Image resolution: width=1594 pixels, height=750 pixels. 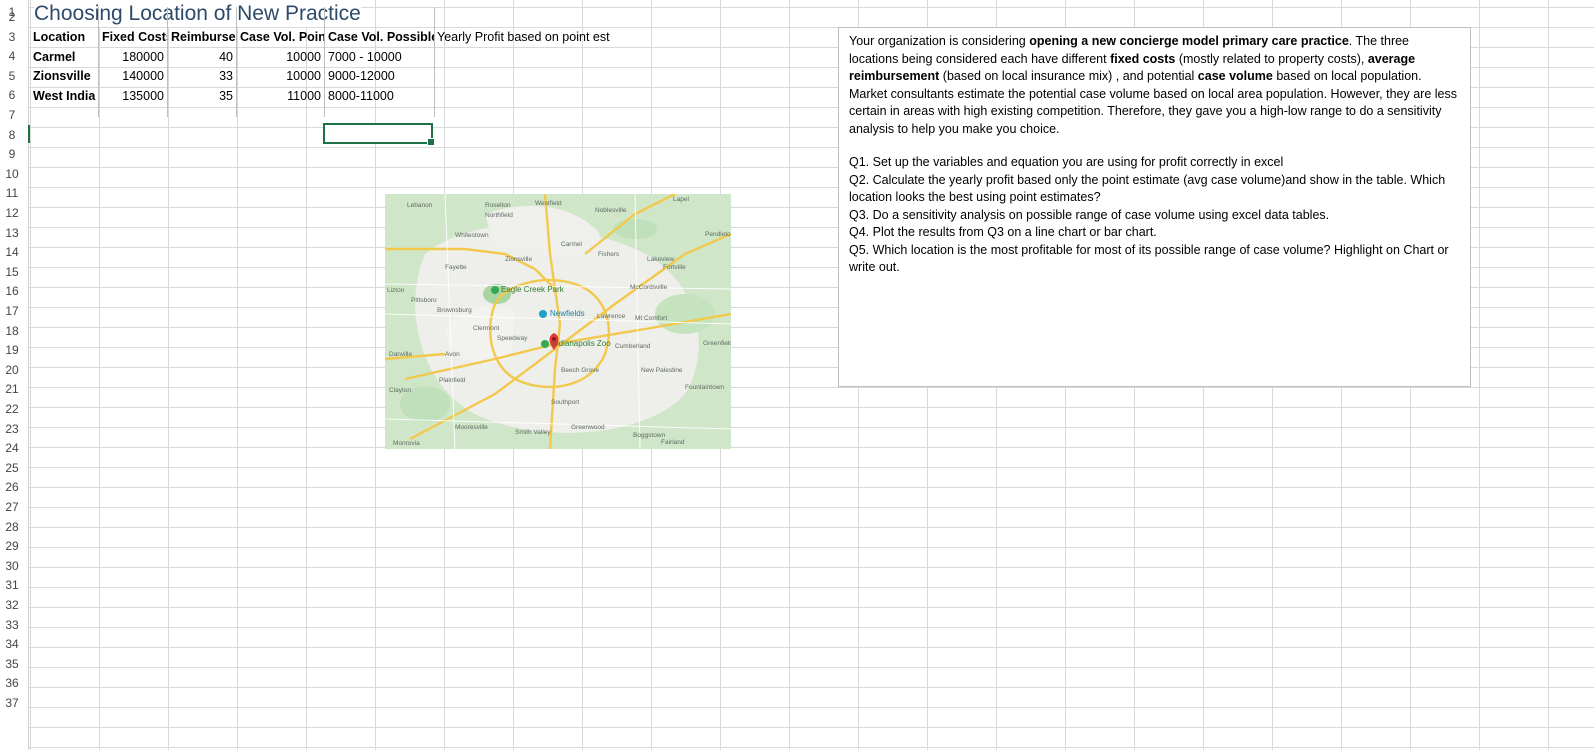 What do you see at coordinates (12, 448) in the screenshot?
I see `row-number: 24` at bounding box center [12, 448].